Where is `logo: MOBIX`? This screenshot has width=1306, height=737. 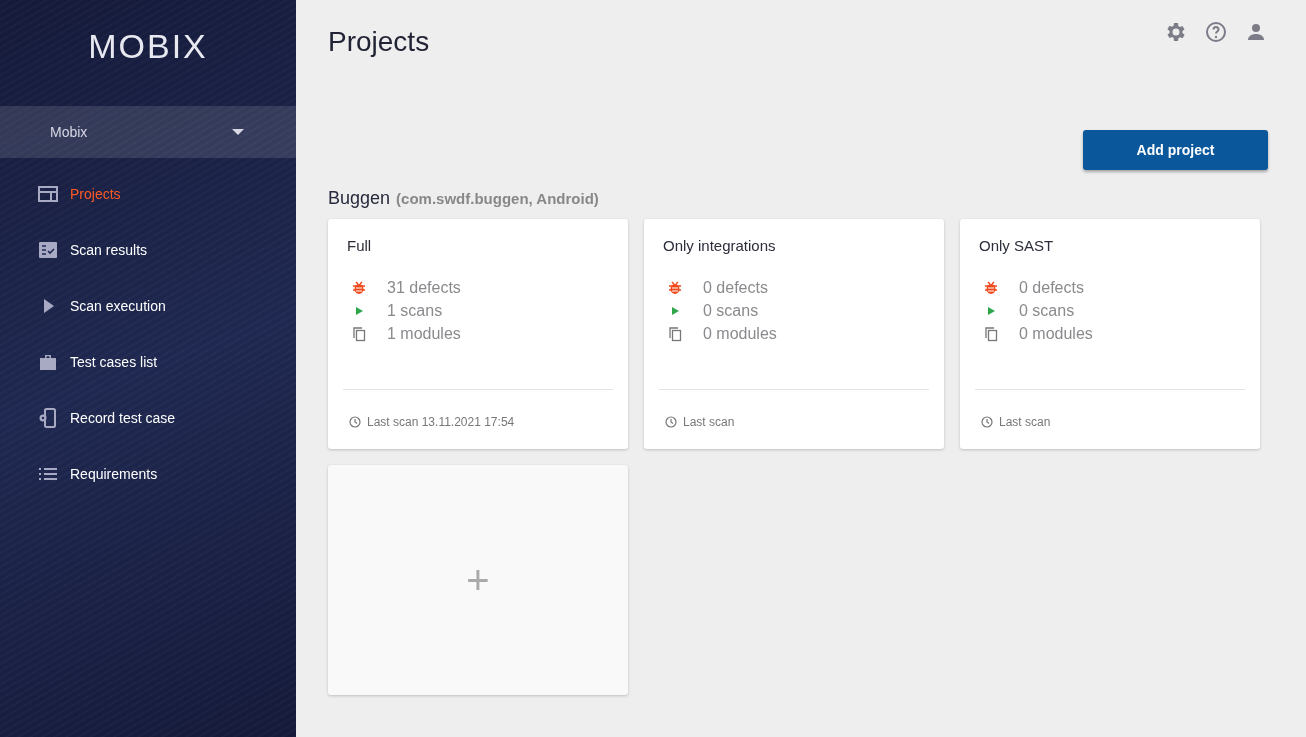 logo: MOBIX is located at coordinates (148, 46).